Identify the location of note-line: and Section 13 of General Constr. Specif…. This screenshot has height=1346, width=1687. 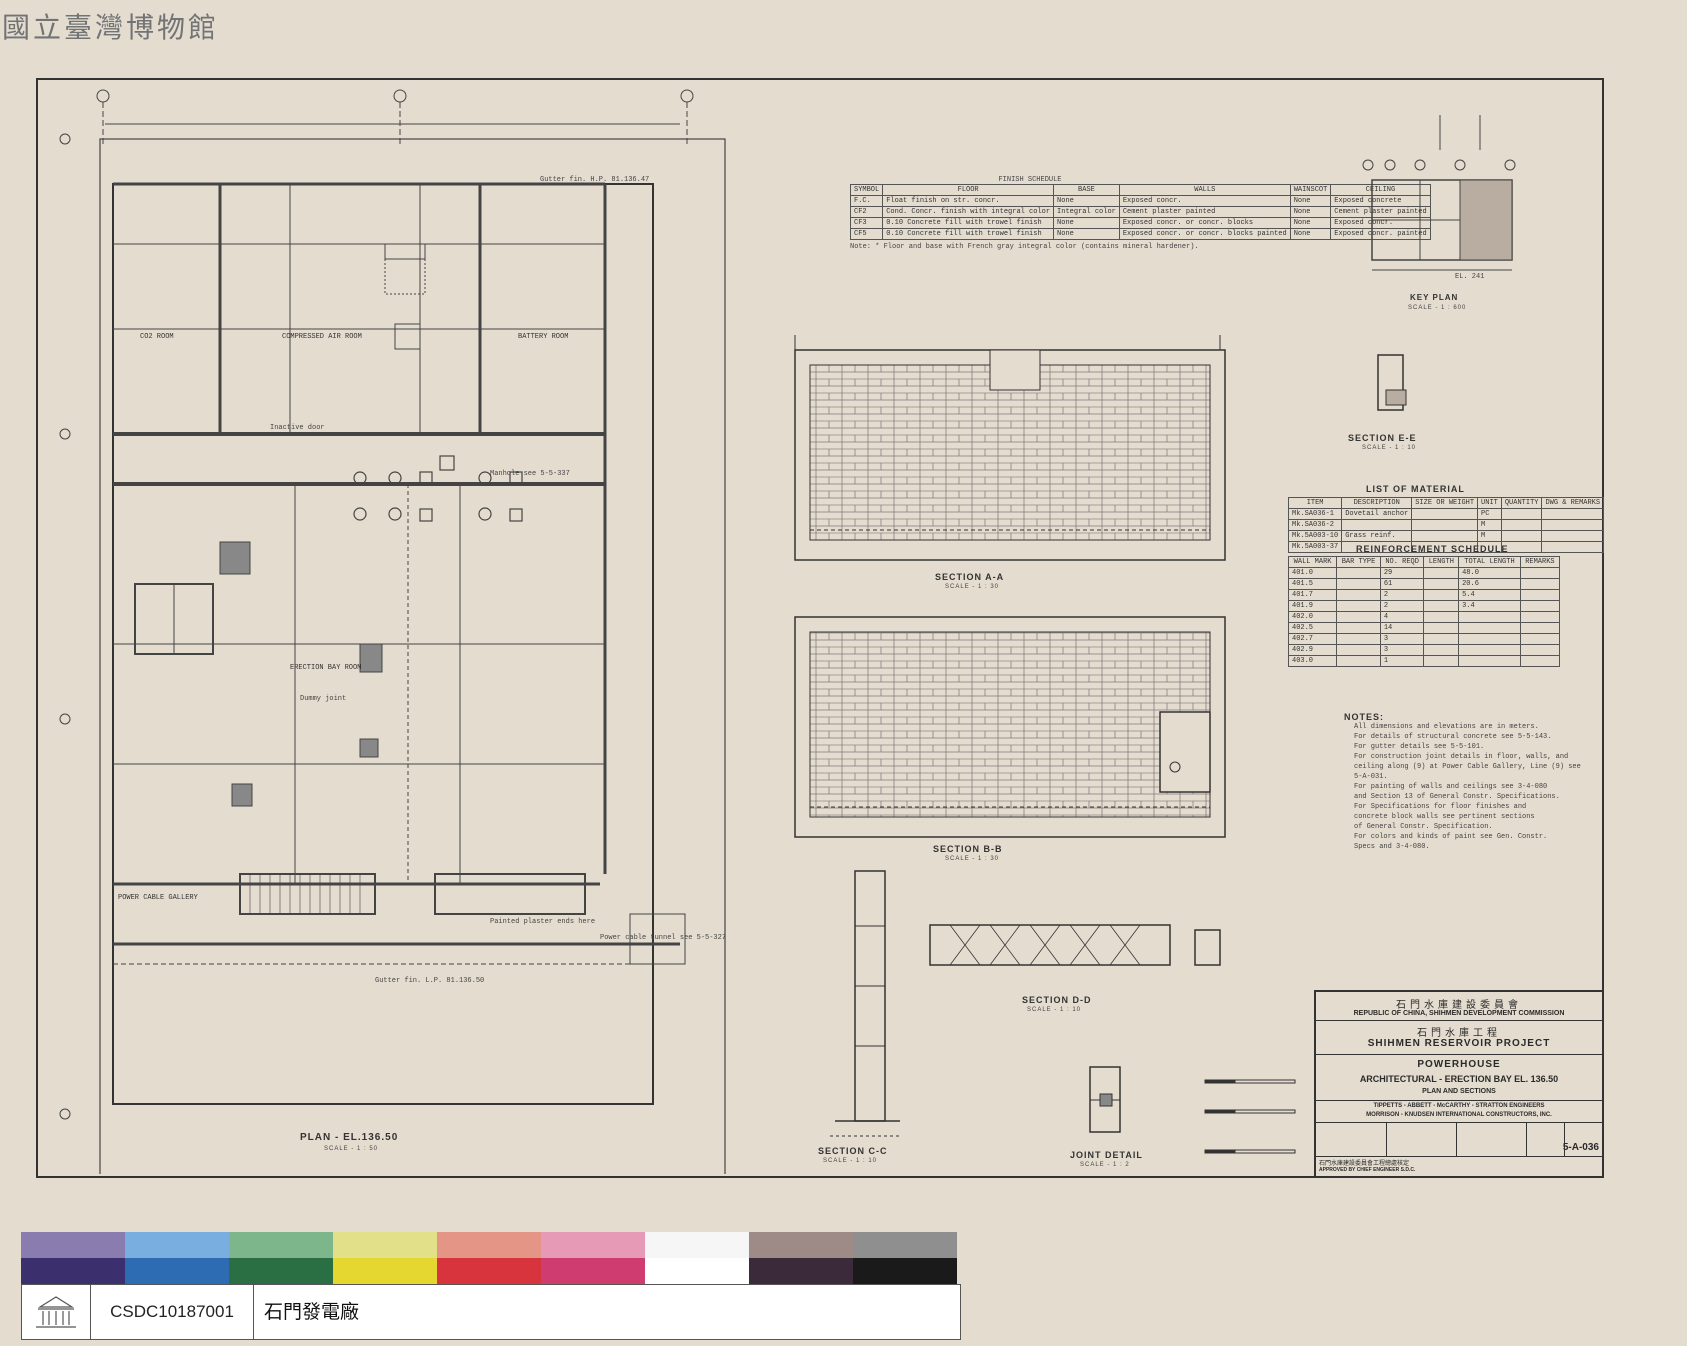
(1457, 797).